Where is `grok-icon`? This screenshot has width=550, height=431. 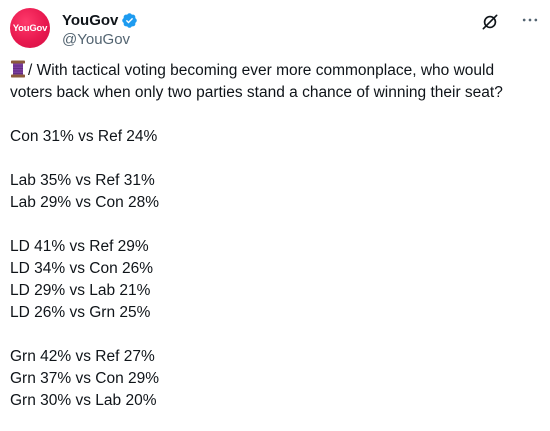
grok-icon is located at coordinates (490, 22).